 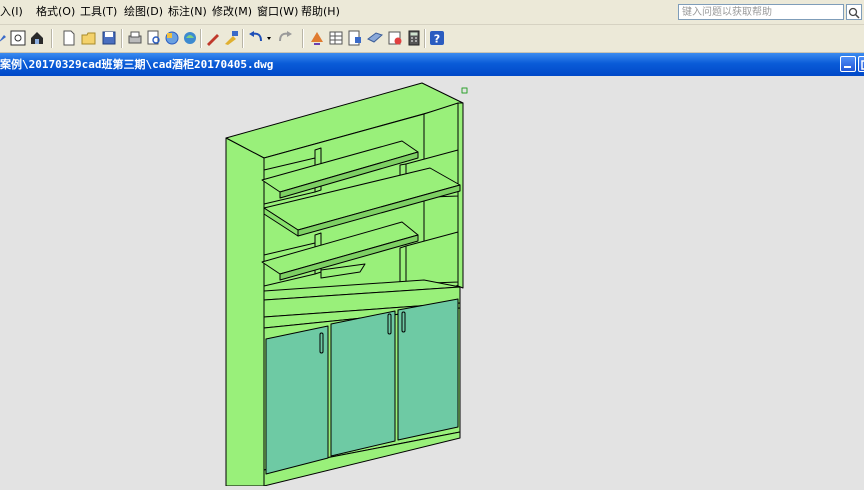 I want to click on menu-tools: 工具(T), so click(x=98, y=12).